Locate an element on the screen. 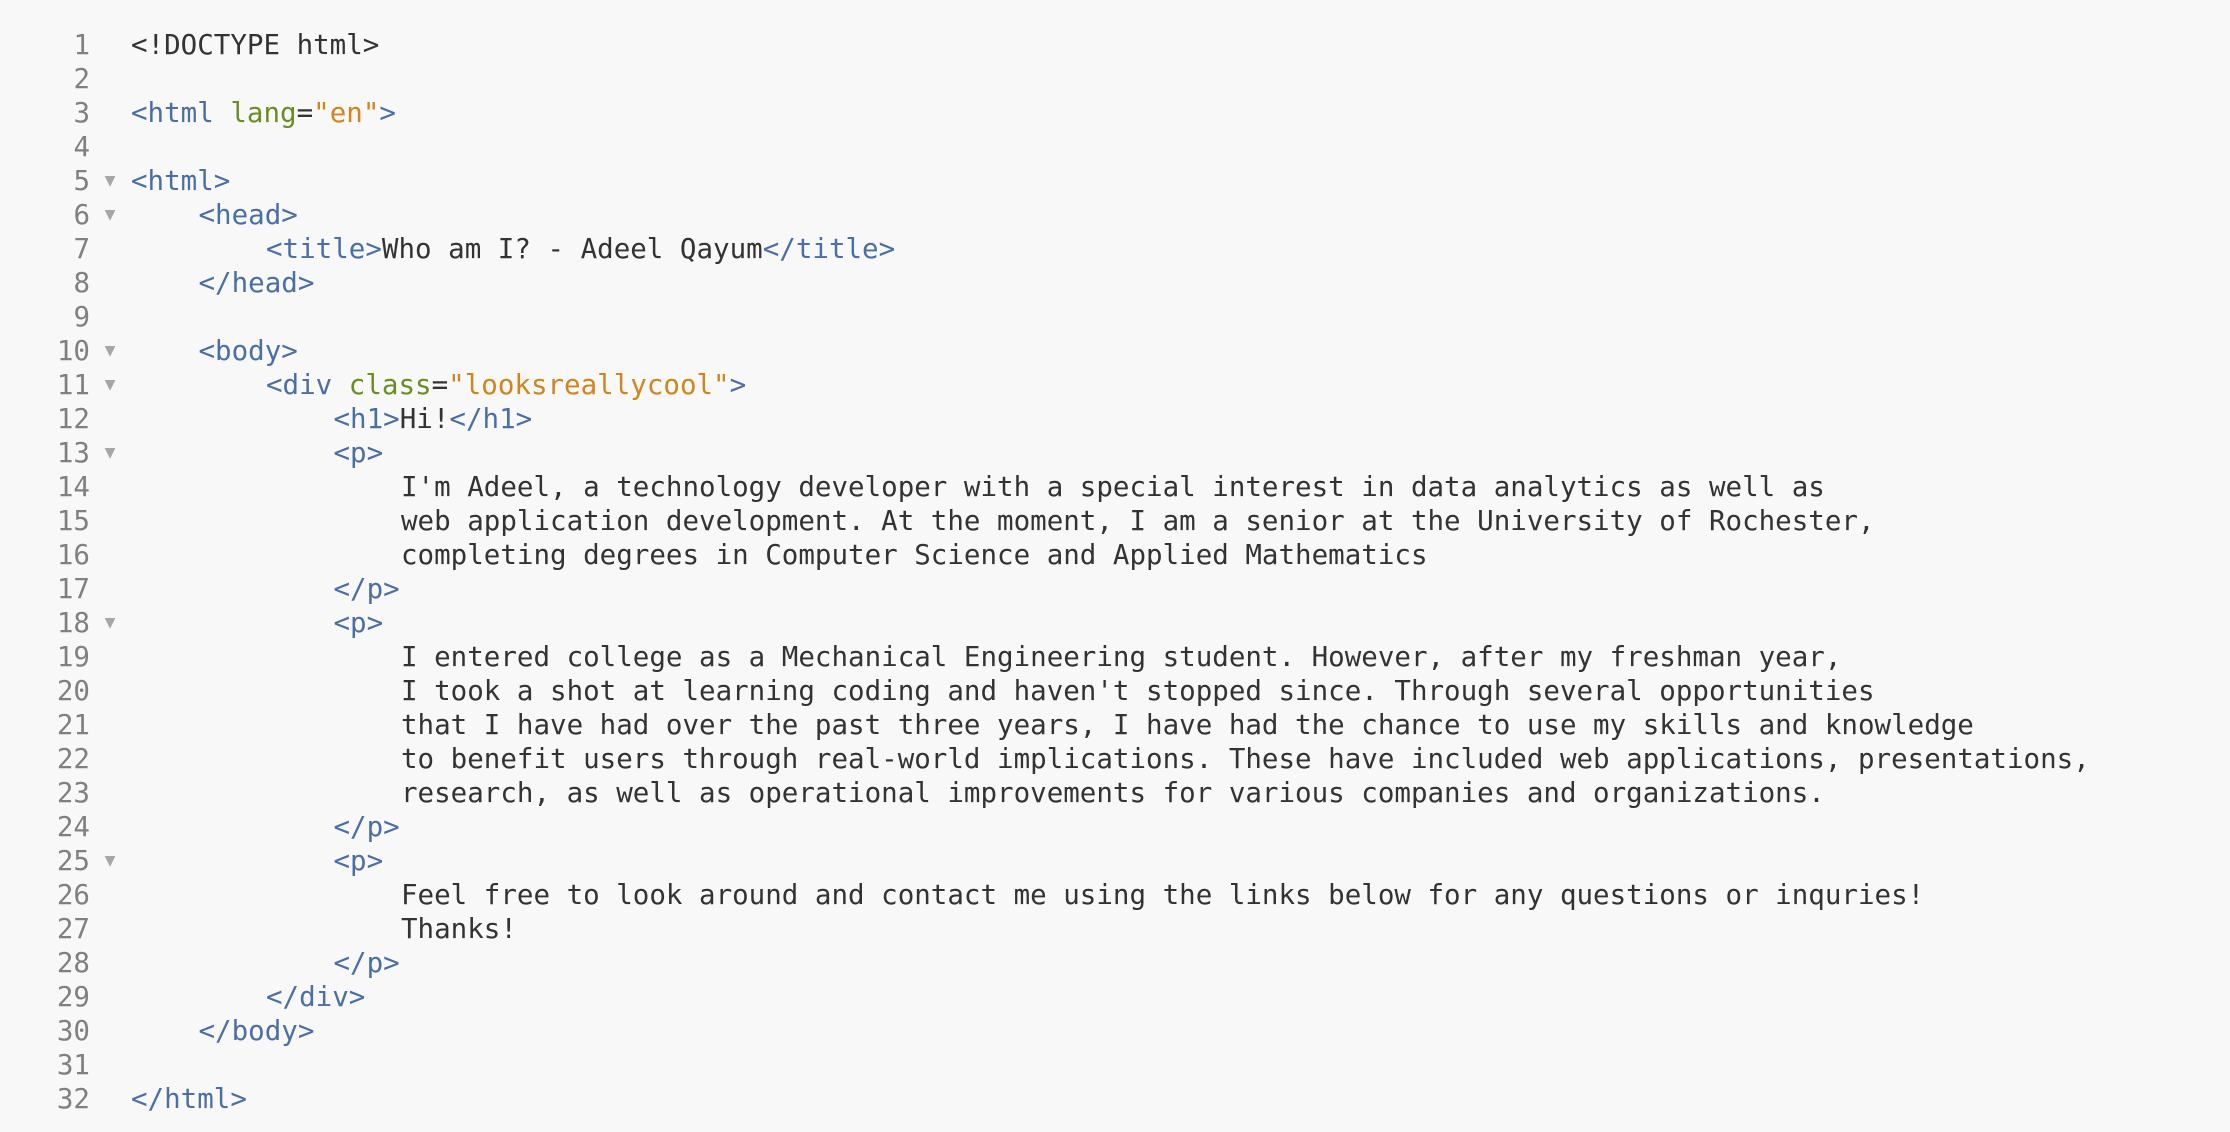  code-token-tag: </title> is located at coordinates (829, 249).